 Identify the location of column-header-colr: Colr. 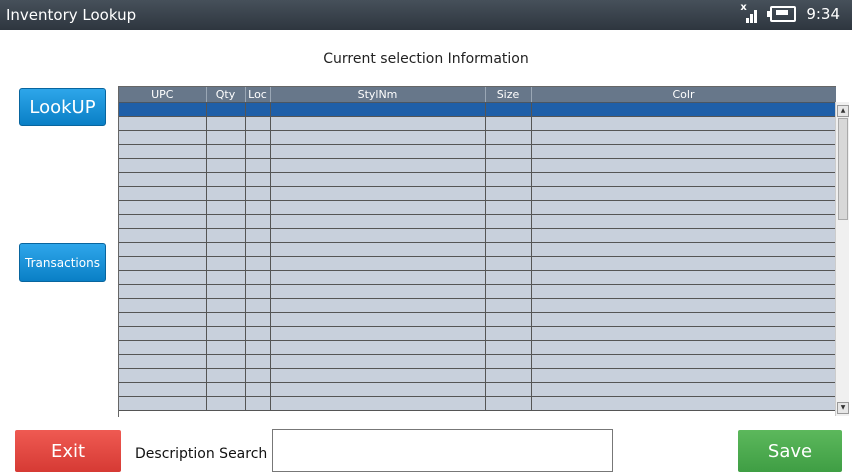
(683, 95).